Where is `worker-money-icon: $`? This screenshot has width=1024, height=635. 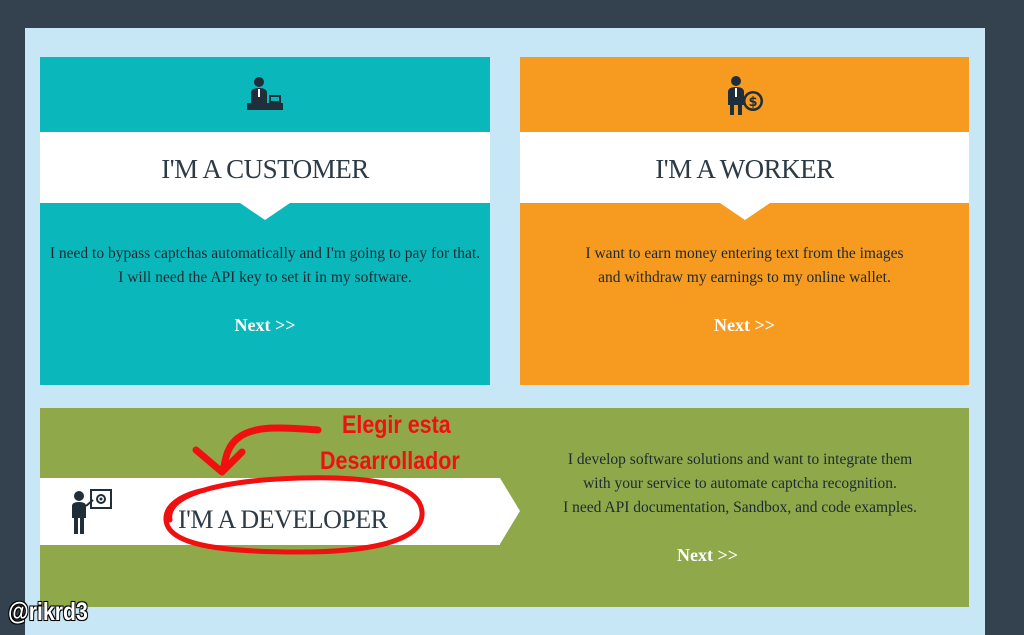
worker-money-icon: $ is located at coordinates (745, 95).